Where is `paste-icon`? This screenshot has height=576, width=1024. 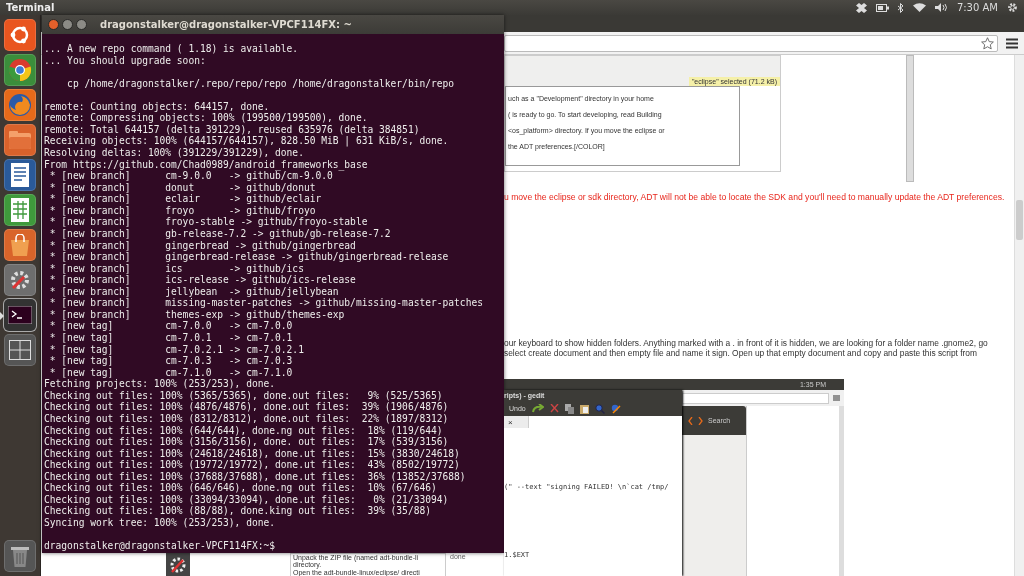
paste-icon is located at coordinates (584, 408).